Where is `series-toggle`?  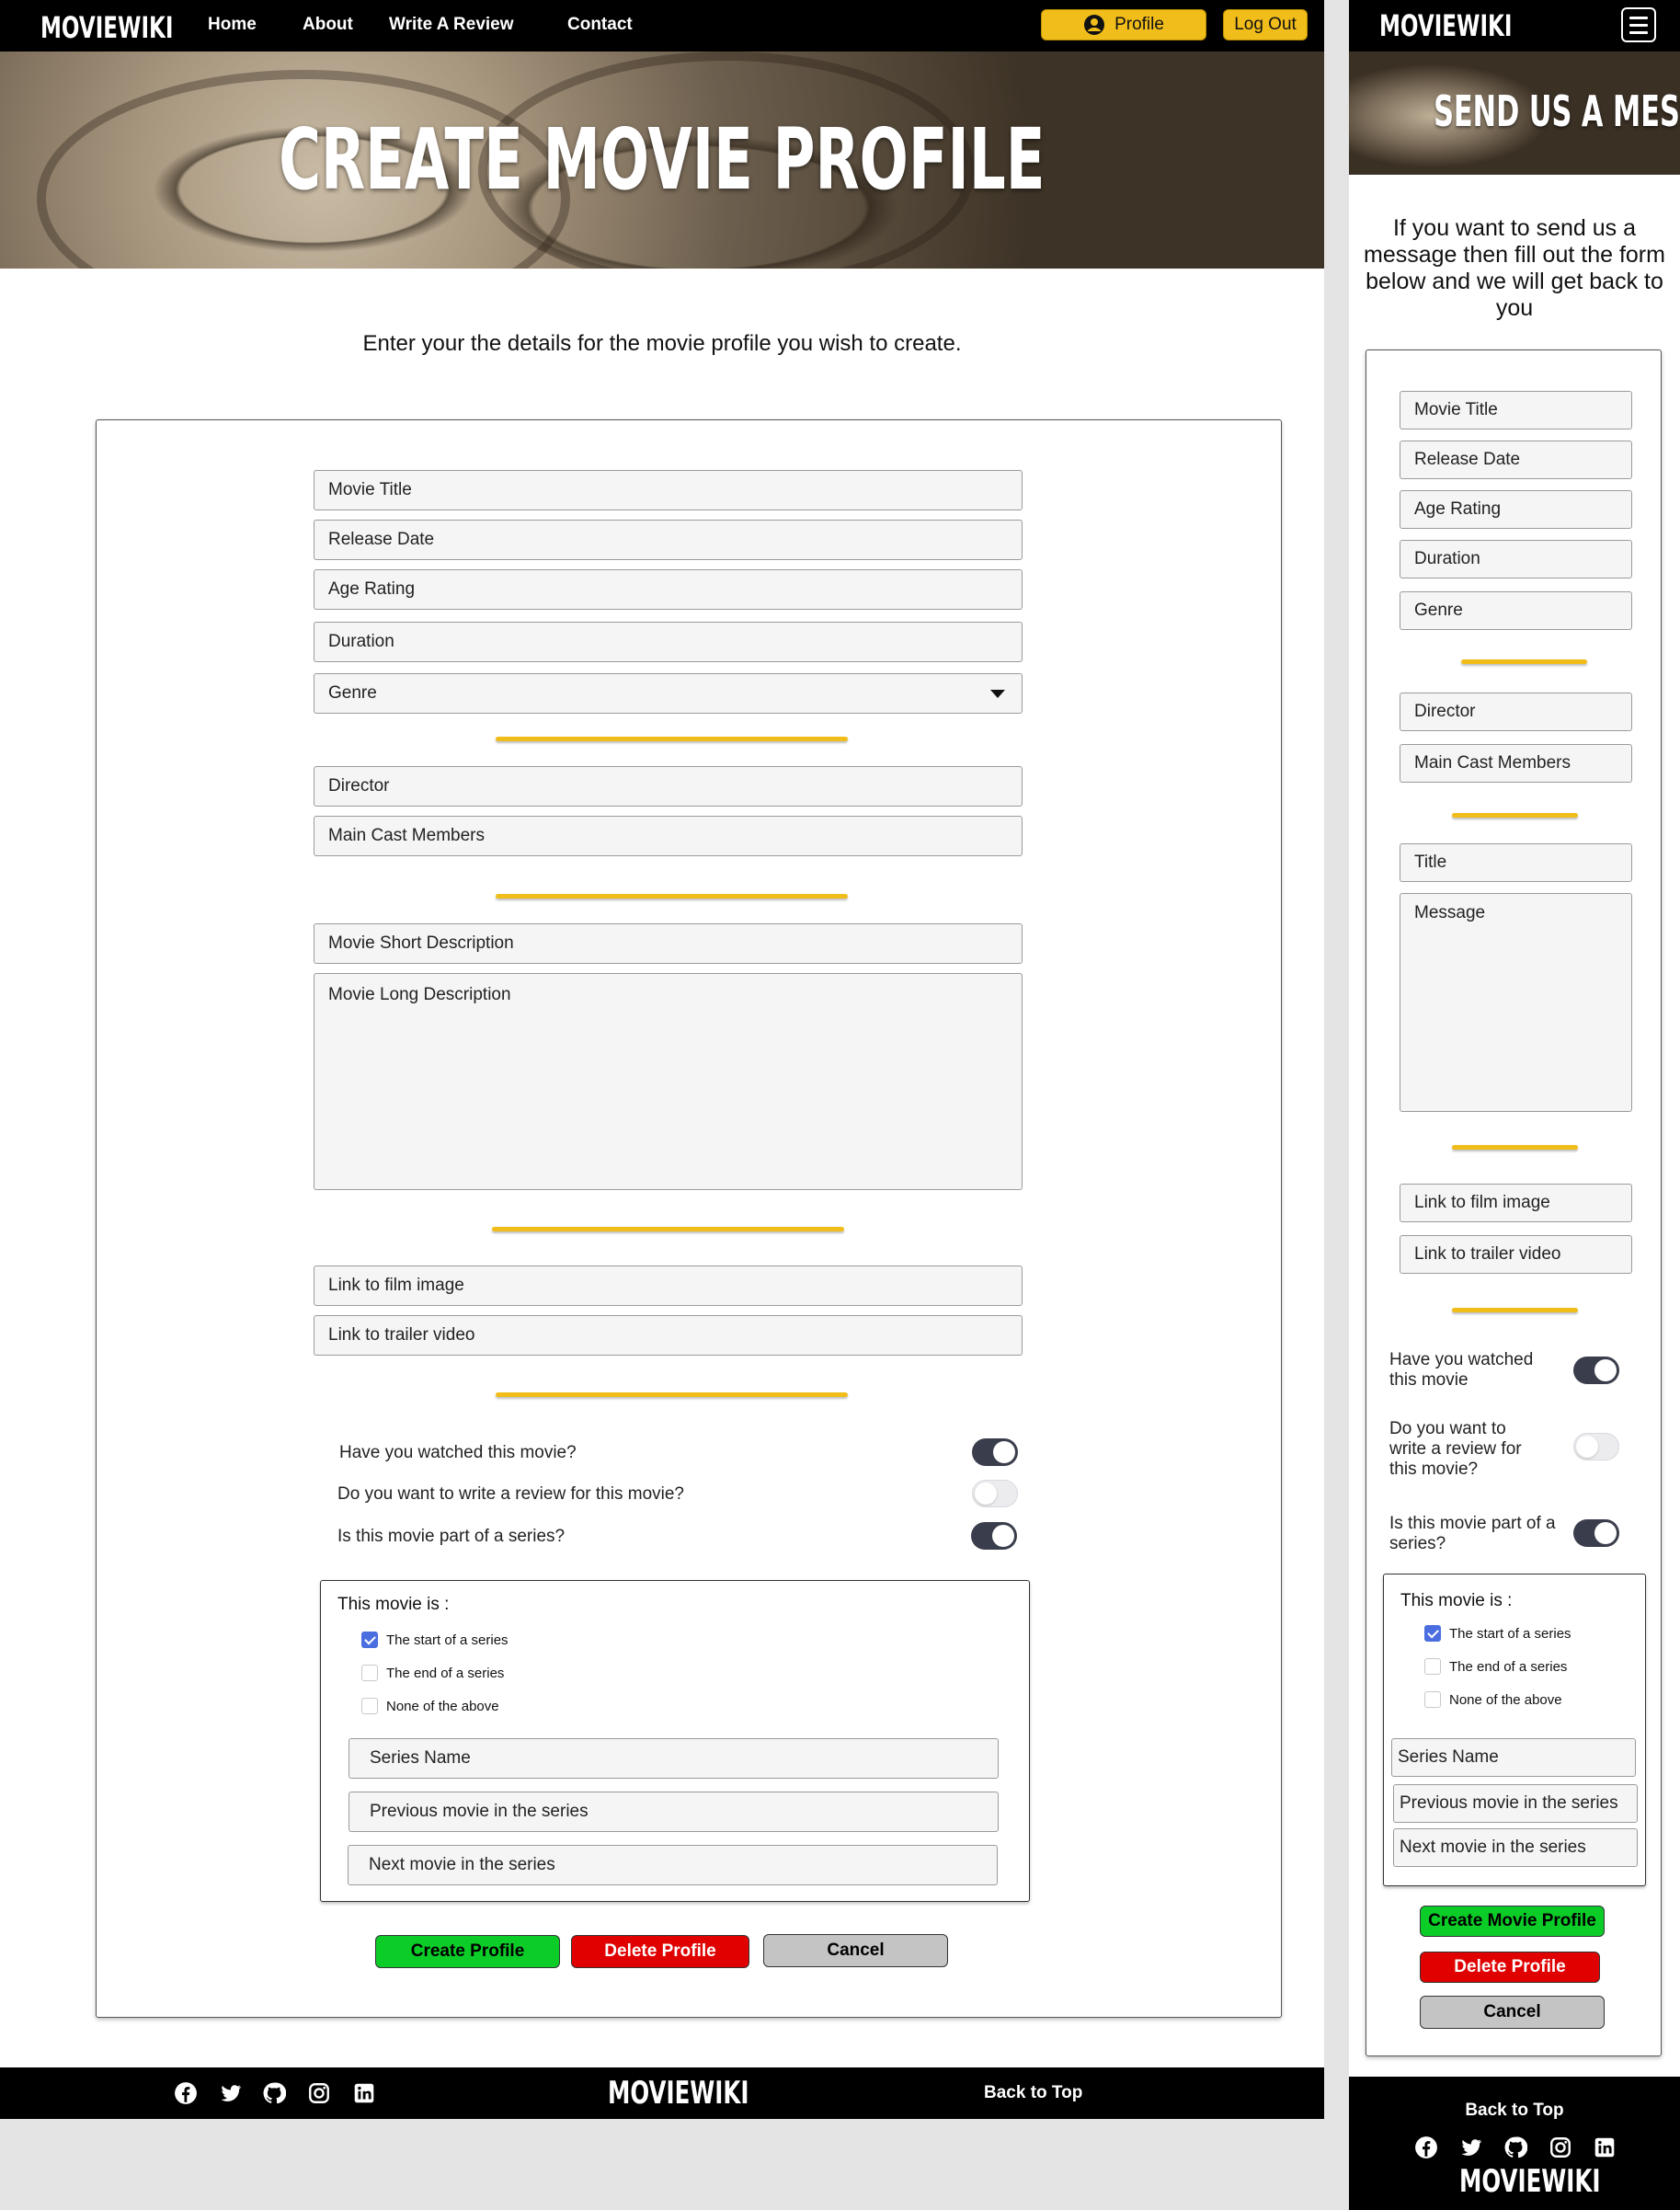 series-toggle is located at coordinates (994, 1536).